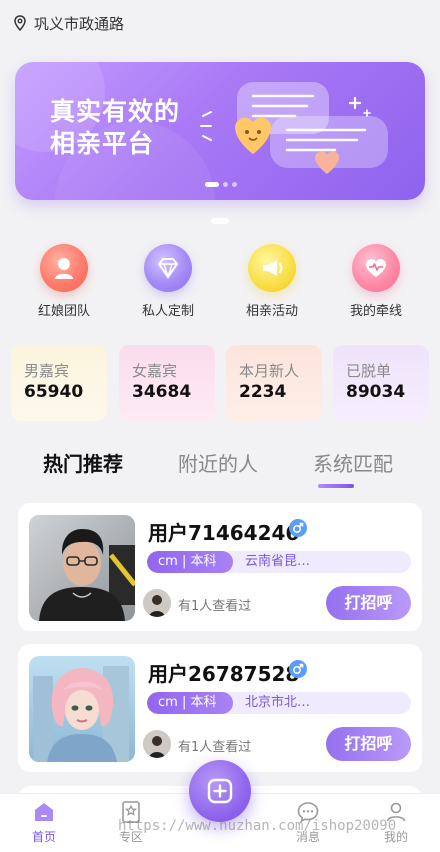 The image size is (440, 852). Describe the element at coordinates (44, 812) in the screenshot. I see `home-icon` at that location.